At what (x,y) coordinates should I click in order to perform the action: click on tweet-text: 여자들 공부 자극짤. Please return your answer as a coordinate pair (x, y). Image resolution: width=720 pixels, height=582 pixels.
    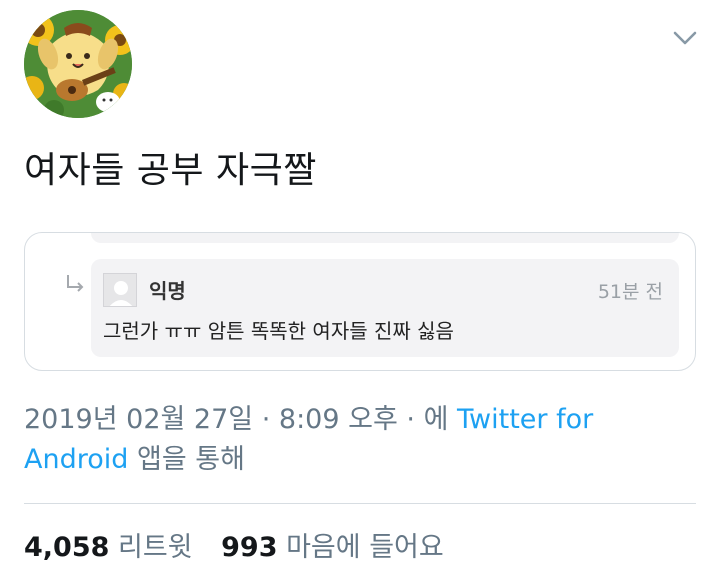
    Looking at the image, I should click on (170, 170).